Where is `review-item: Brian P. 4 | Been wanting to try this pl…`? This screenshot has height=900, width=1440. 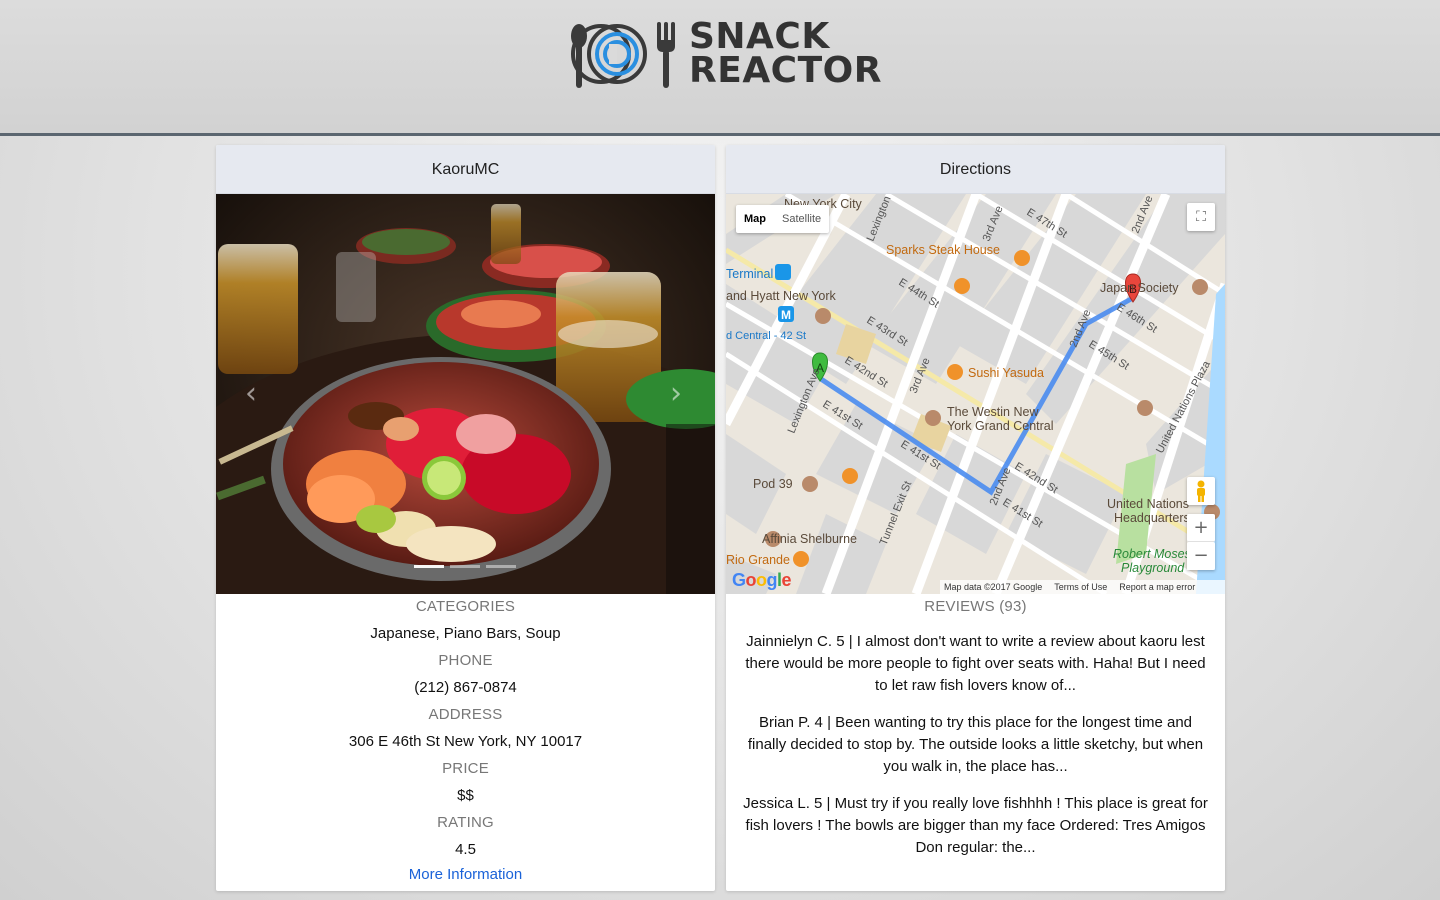 review-item: Brian P. 4 | Been wanting to try this pl… is located at coordinates (975, 744).